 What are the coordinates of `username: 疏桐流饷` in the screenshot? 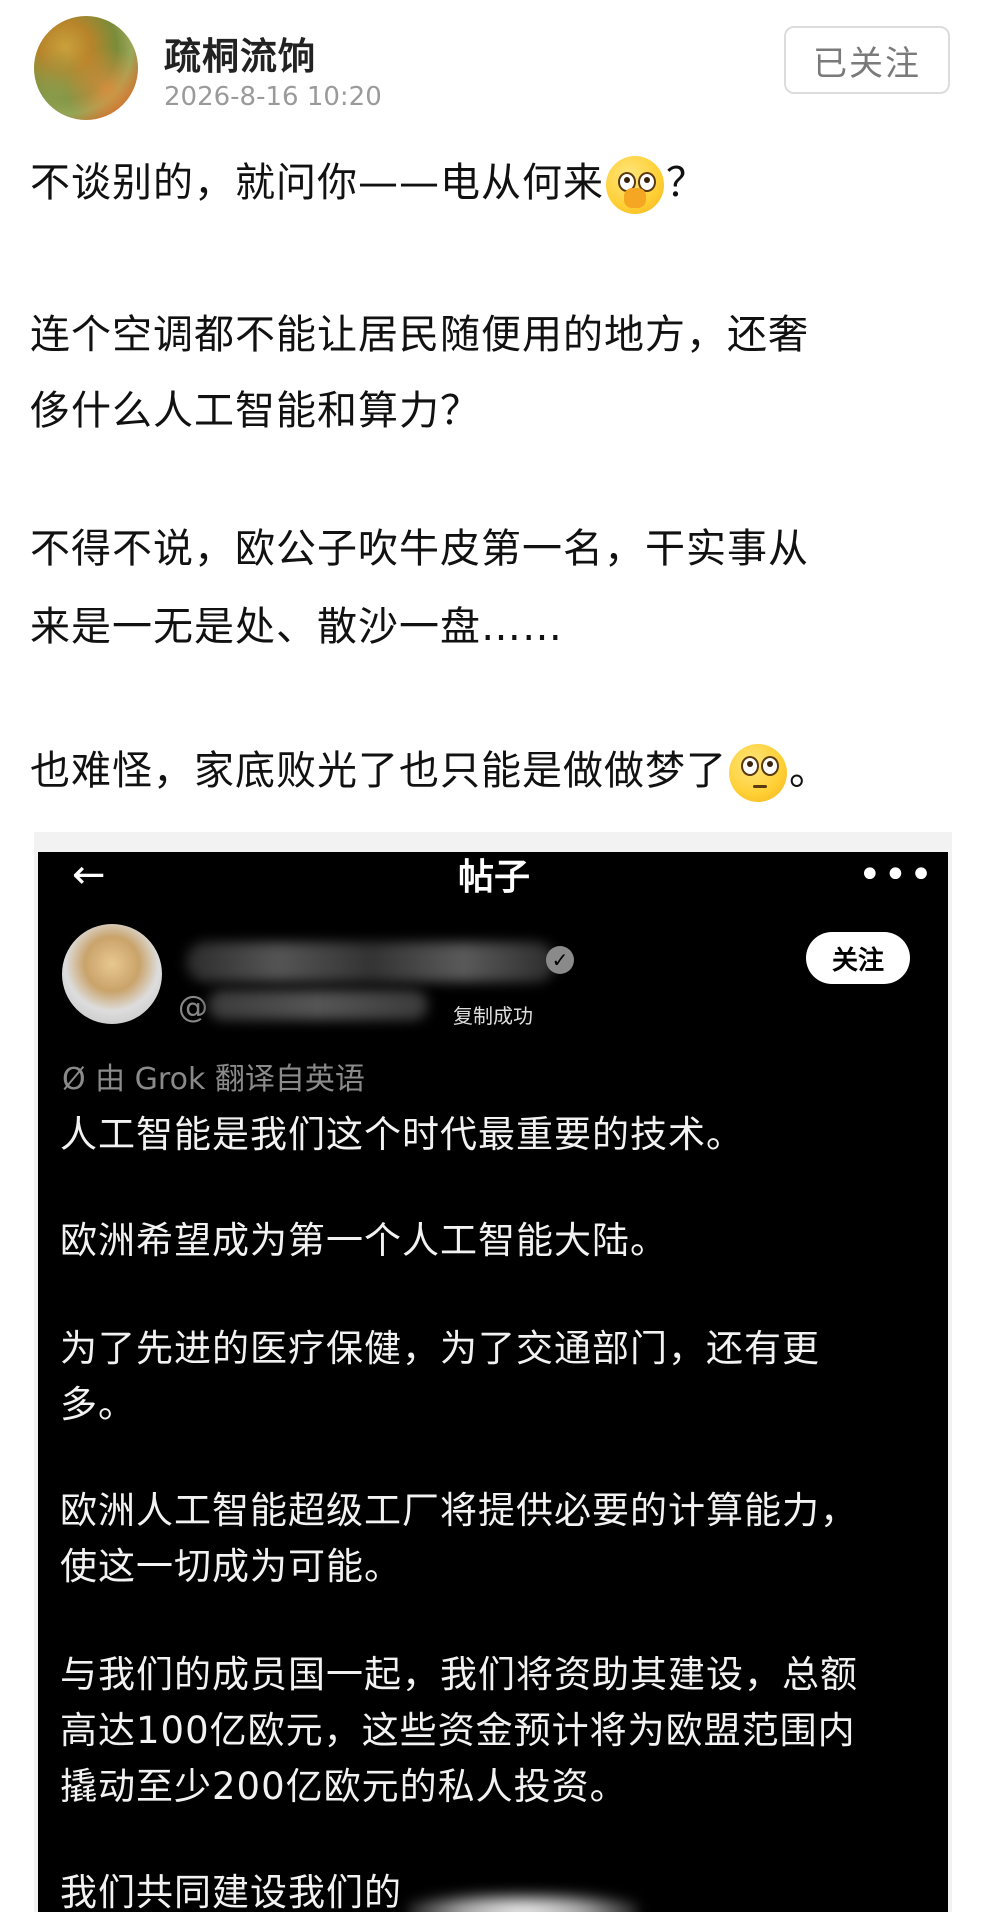 It's located at (240, 53).